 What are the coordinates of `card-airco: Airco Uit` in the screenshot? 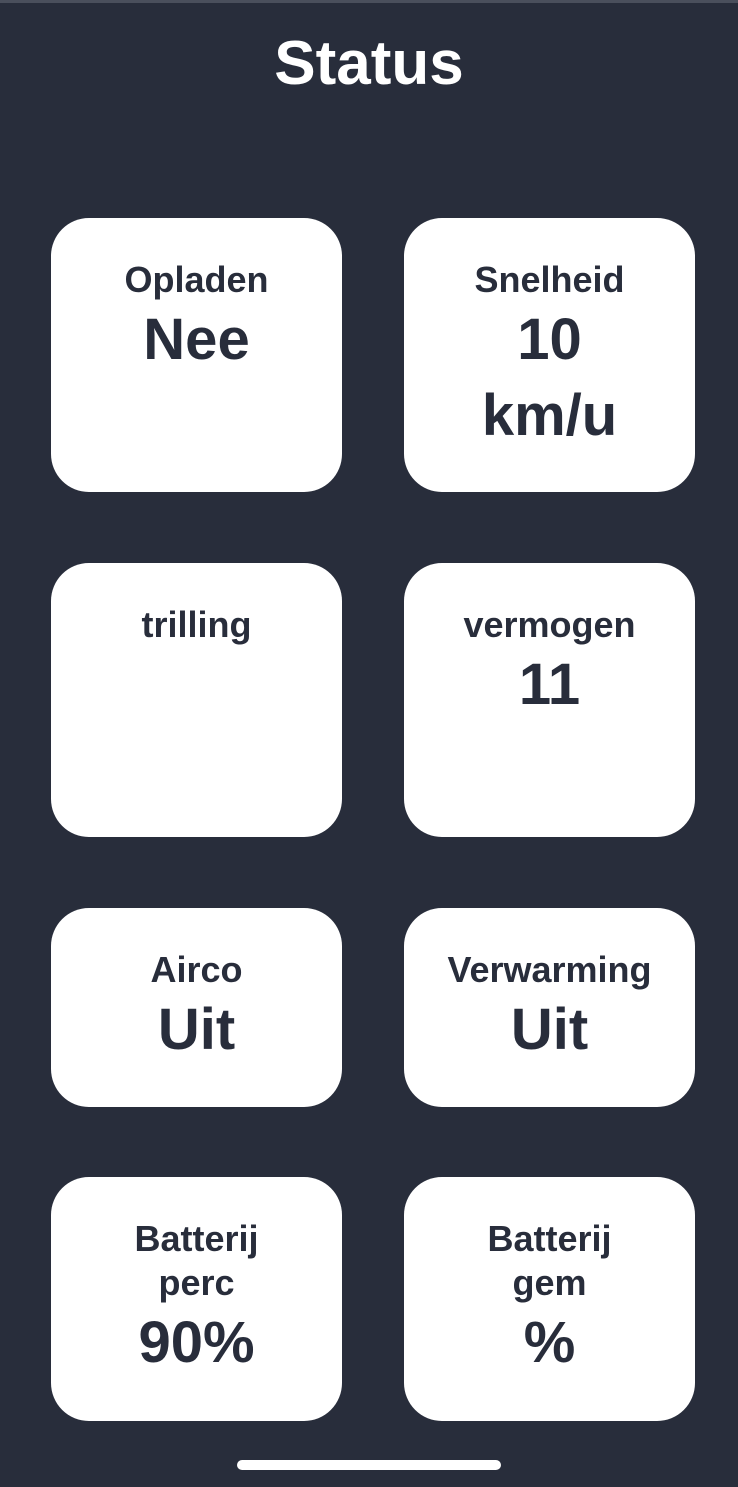 It's located at (196, 1007).